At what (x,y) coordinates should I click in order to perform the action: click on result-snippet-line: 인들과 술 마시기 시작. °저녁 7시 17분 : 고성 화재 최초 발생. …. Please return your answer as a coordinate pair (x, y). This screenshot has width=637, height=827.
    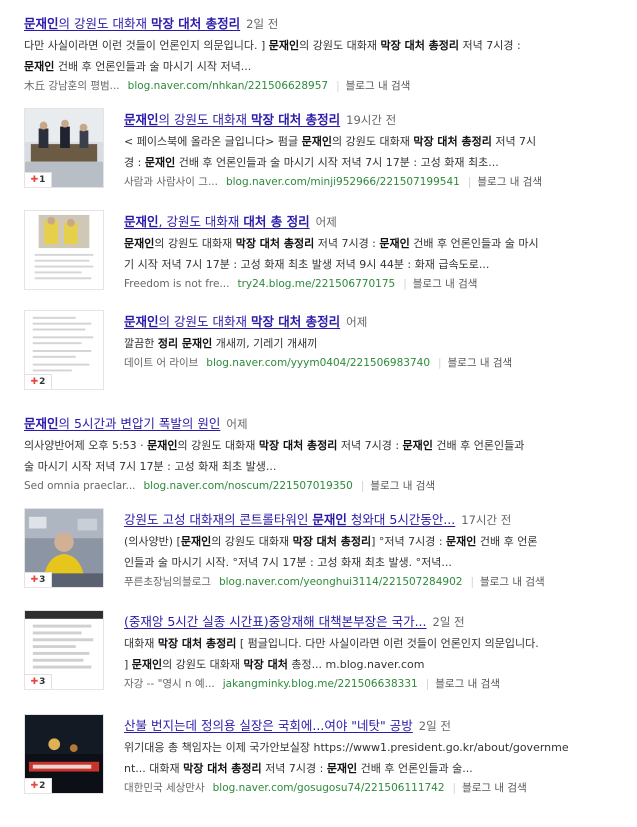
    Looking at the image, I should click on (376, 563).